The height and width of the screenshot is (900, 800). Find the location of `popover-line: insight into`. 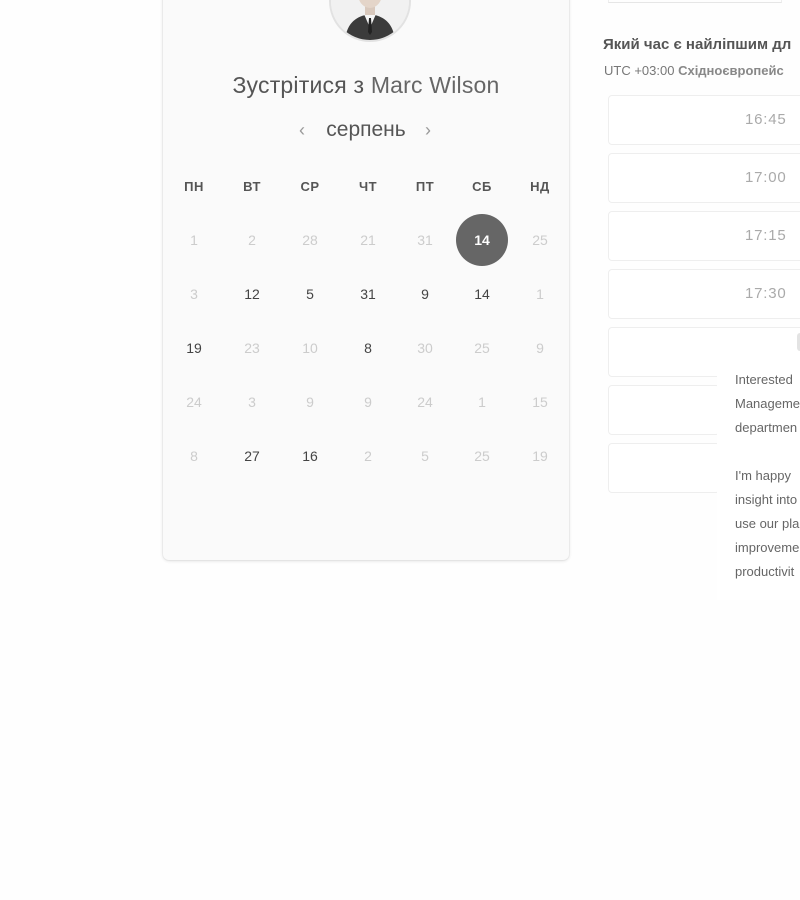

popover-line: insight into is located at coordinates (766, 499).